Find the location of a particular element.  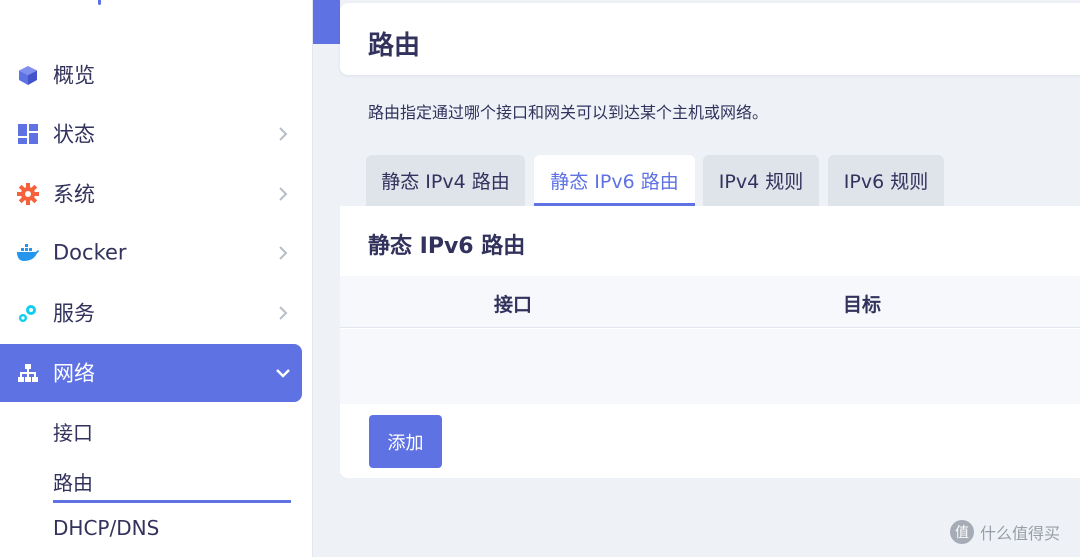

tab-static-ipv6-routes: 静态 IPv6 路由 is located at coordinates (614, 180).